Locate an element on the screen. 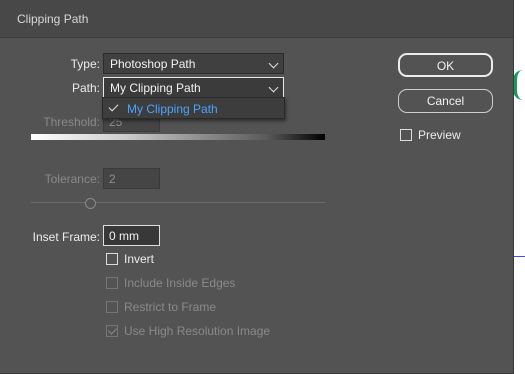 The width and height of the screenshot is (525, 374). checkmark-icon is located at coordinates (113, 106).